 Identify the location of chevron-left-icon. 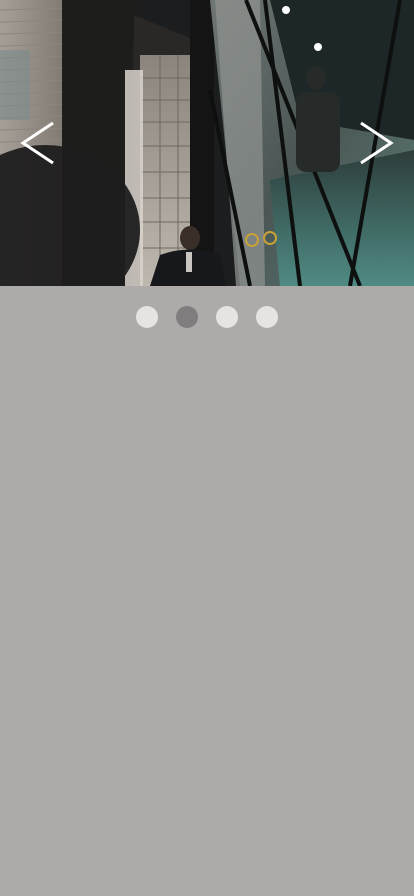
(37, 143).